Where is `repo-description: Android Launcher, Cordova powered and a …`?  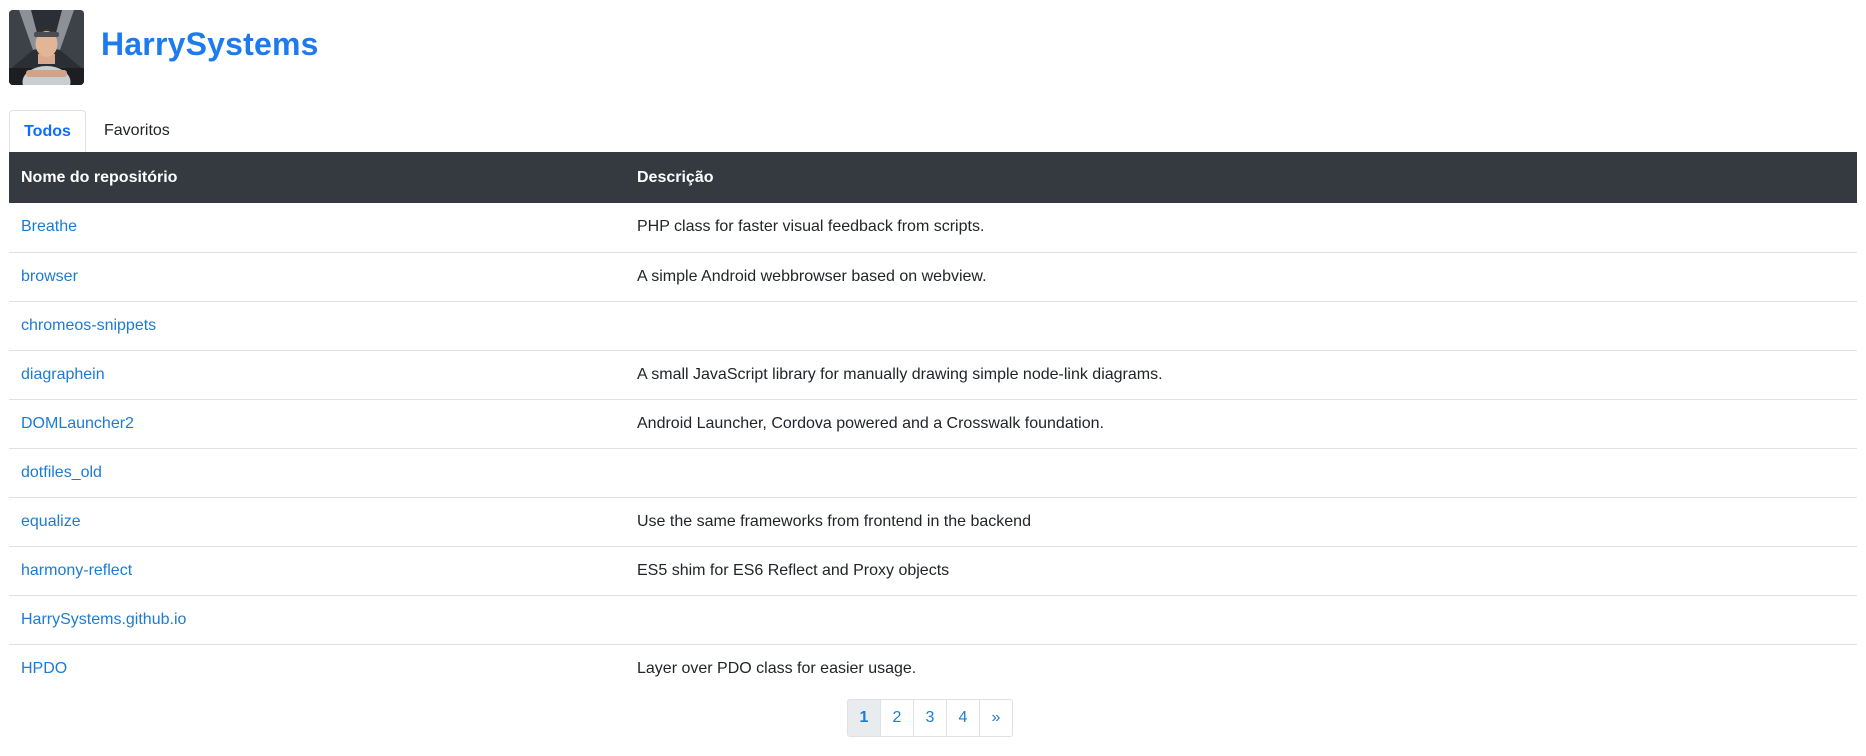 repo-description: Android Launcher, Cordova powered and a … is located at coordinates (1241, 424).